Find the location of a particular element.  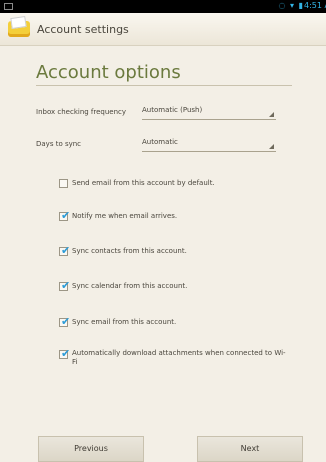

notification-icon is located at coordinates (8, 6).